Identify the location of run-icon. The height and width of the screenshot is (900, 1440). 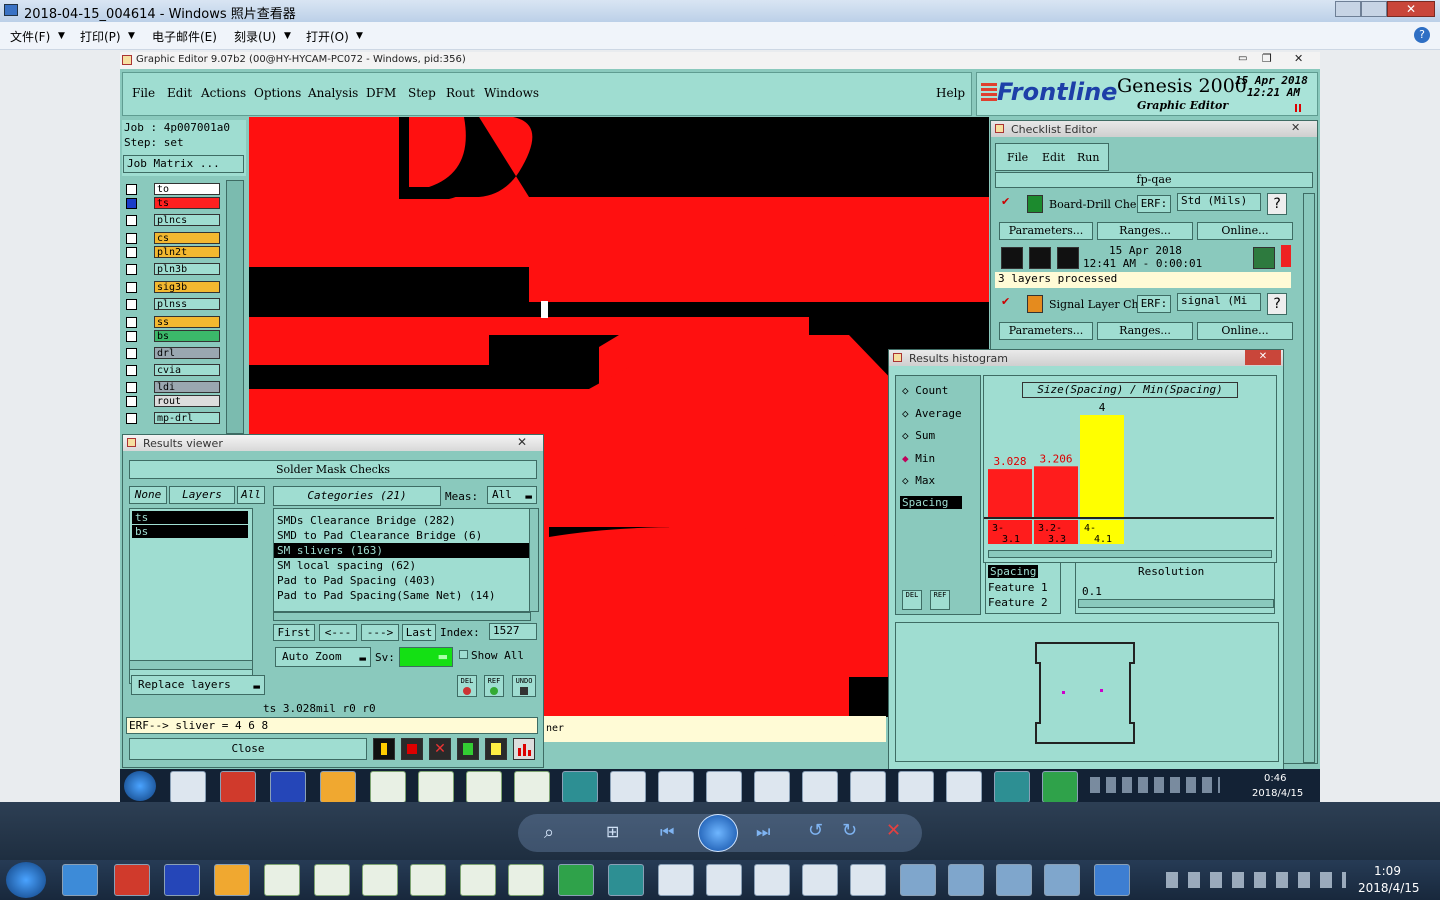
(384, 749).